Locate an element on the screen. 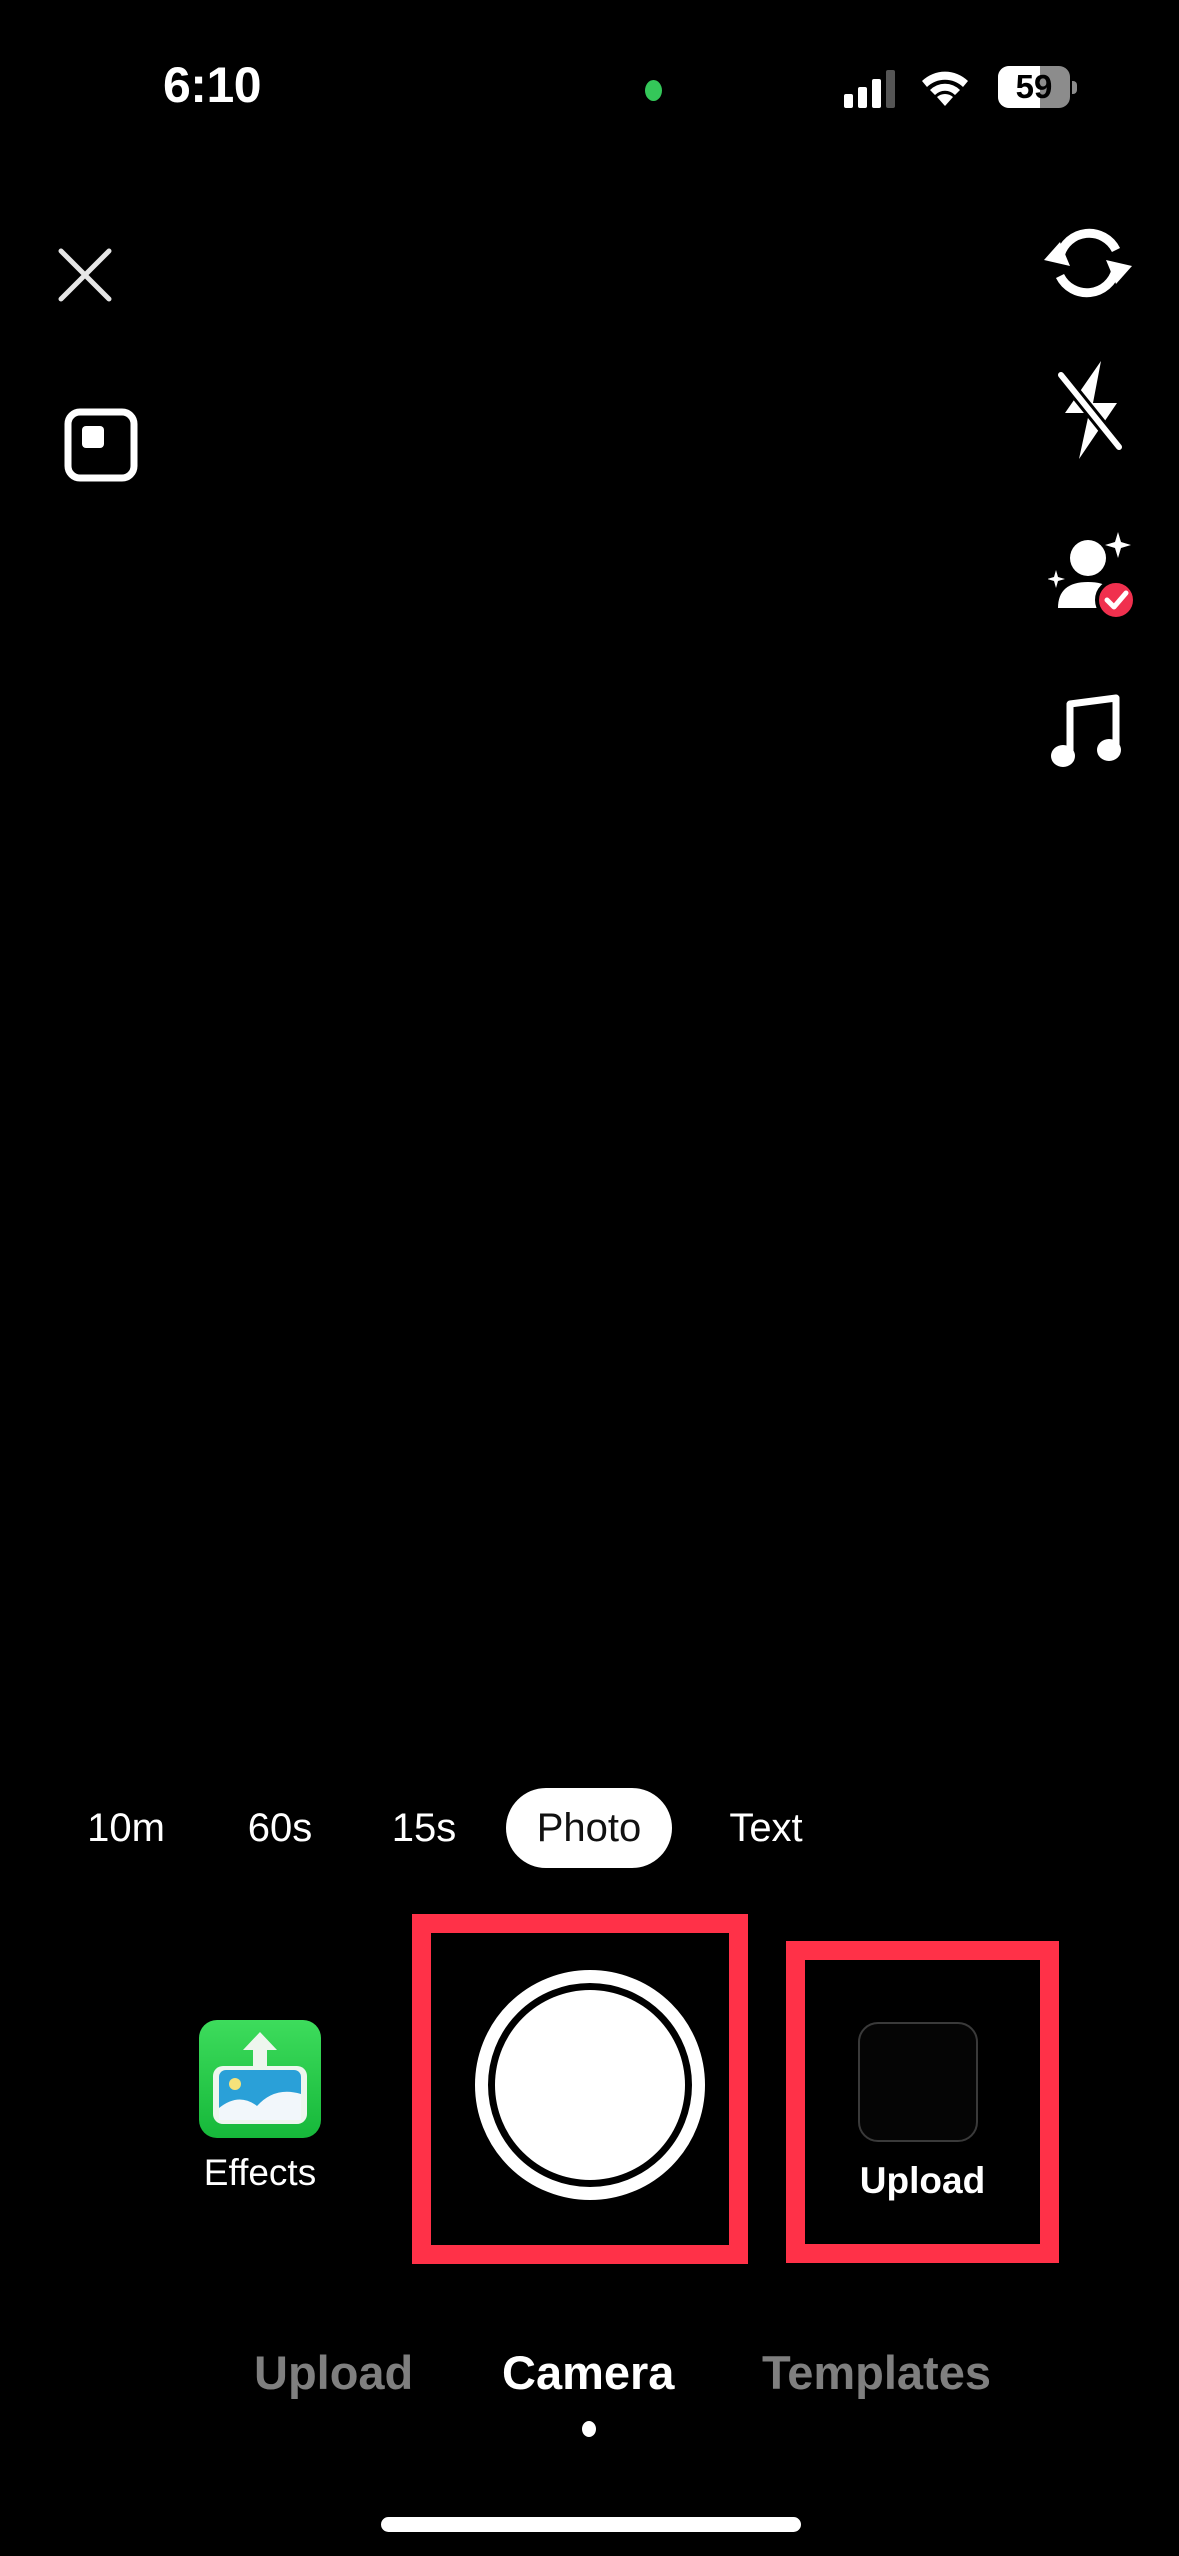 This screenshot has width=1179, height=2556. capture-mode-selector: 10m 60s 15s Photo Text is located at coordinates (589, 1828).